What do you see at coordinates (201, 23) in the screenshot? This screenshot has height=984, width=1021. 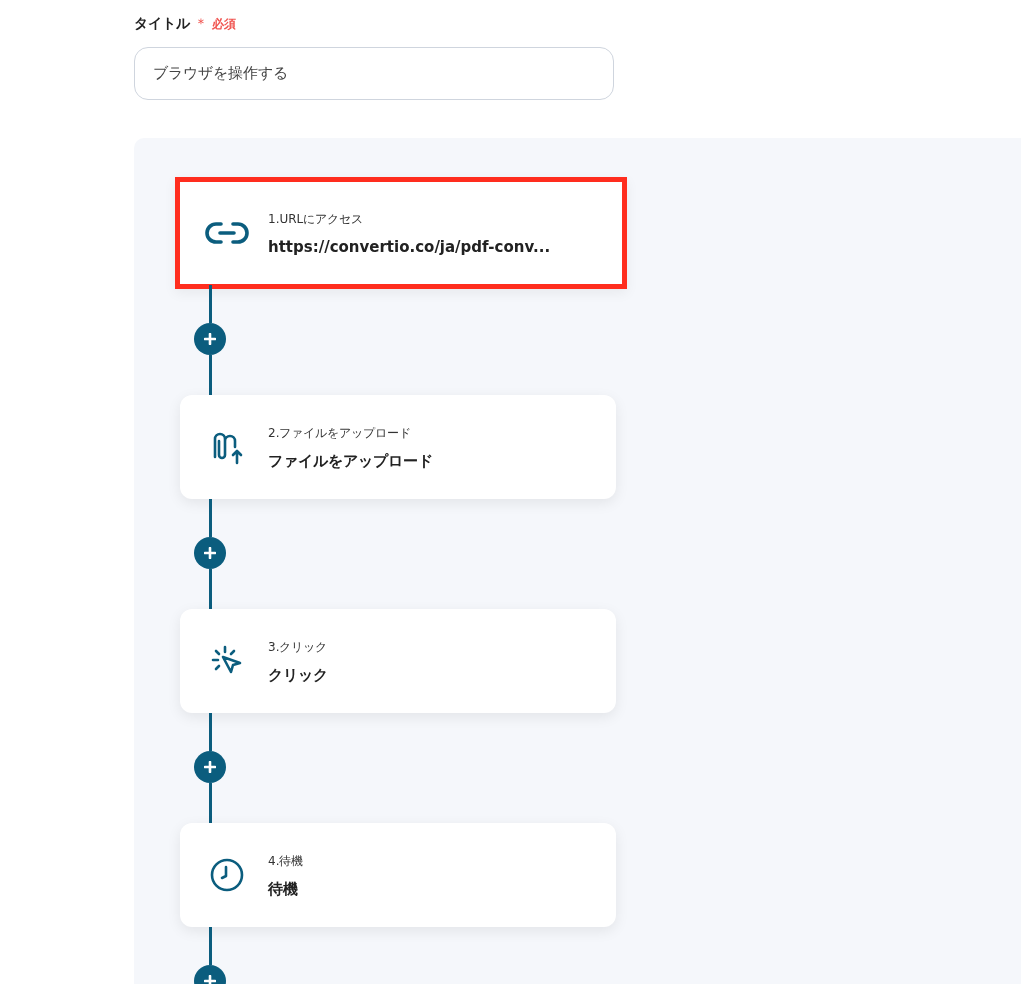 I see `required-mark: ＊` at bounding box center [201, 23].